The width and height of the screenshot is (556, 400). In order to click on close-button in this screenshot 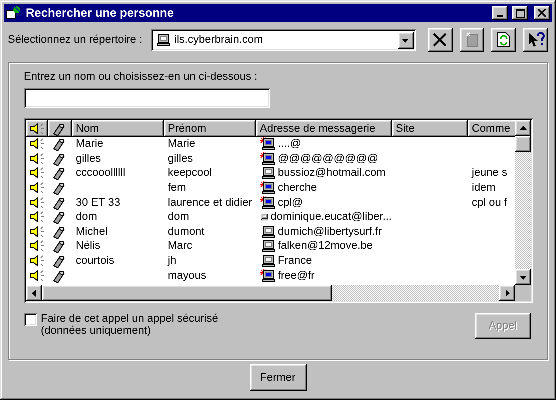, I will do `click(542, 13)`.